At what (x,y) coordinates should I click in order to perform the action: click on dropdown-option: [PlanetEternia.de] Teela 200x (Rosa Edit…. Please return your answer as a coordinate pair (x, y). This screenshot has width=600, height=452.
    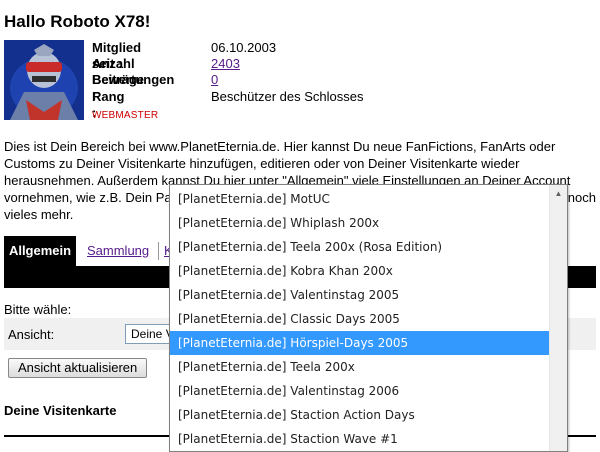
    Looking at the image, I should click on (359, 247).